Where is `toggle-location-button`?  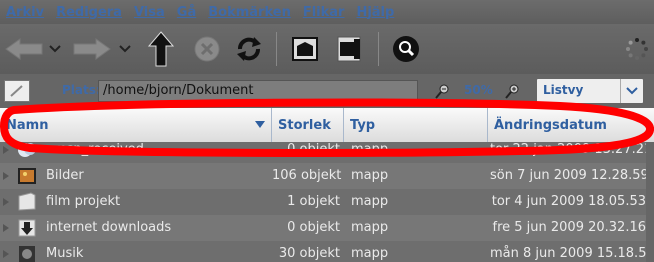
toggle-location-button is located at coordinates (17, 91).